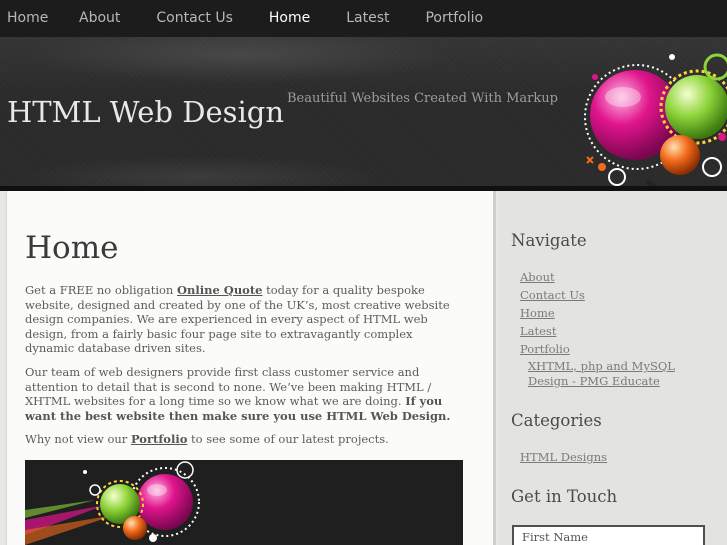 The height and width of the screenshot is (545, 727). I want to click on sidebar-link-about: About, so click(537, 277).